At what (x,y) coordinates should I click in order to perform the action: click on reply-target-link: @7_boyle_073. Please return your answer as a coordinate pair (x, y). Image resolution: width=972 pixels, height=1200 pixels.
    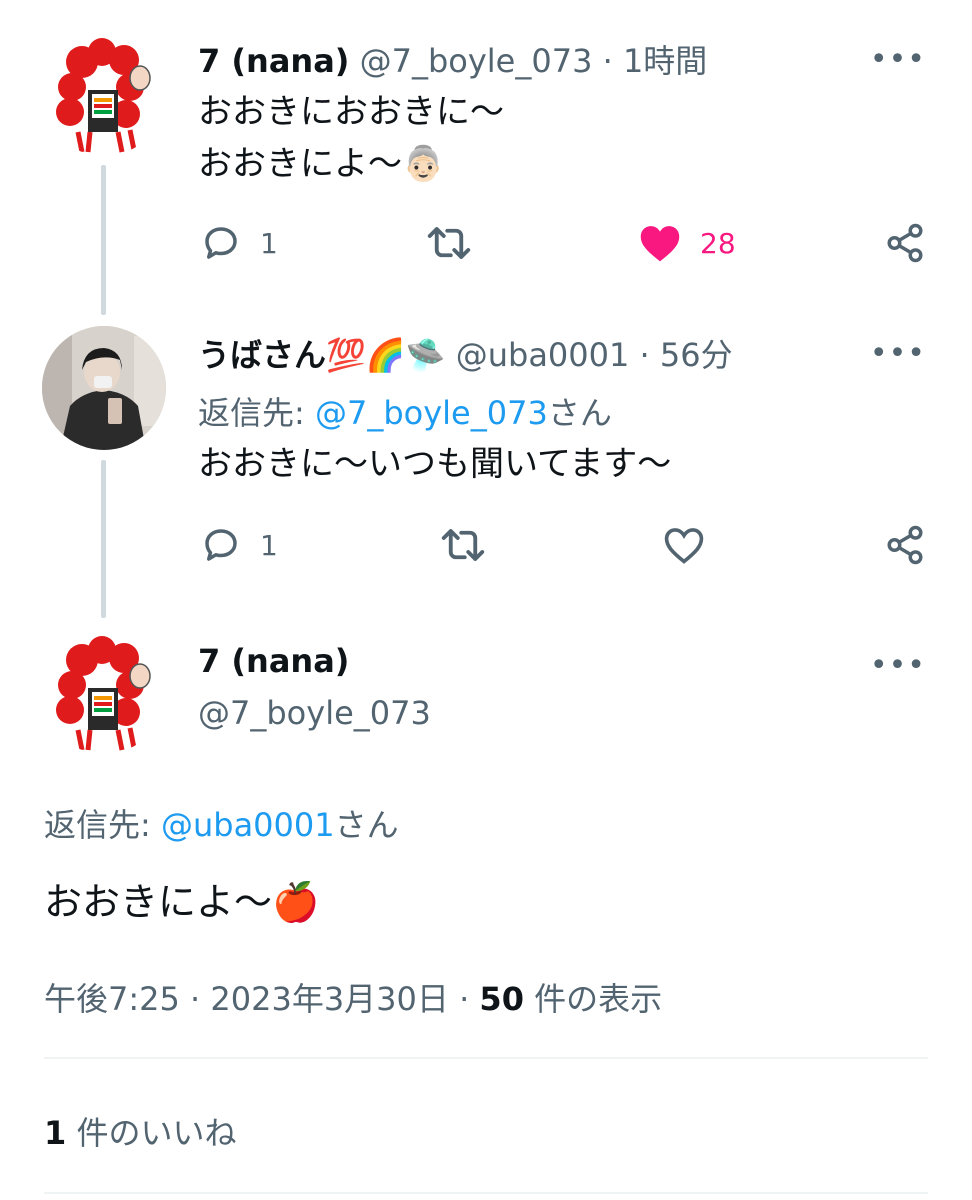
    Looking at the image, I should click on (431, 413).